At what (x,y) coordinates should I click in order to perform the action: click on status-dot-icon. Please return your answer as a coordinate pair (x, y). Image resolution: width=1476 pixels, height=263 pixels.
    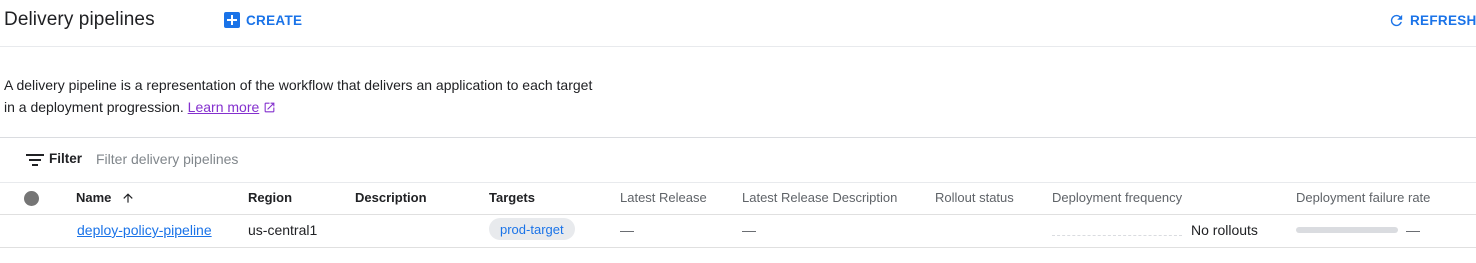
    Looking at the image, I should click on (31, 198).